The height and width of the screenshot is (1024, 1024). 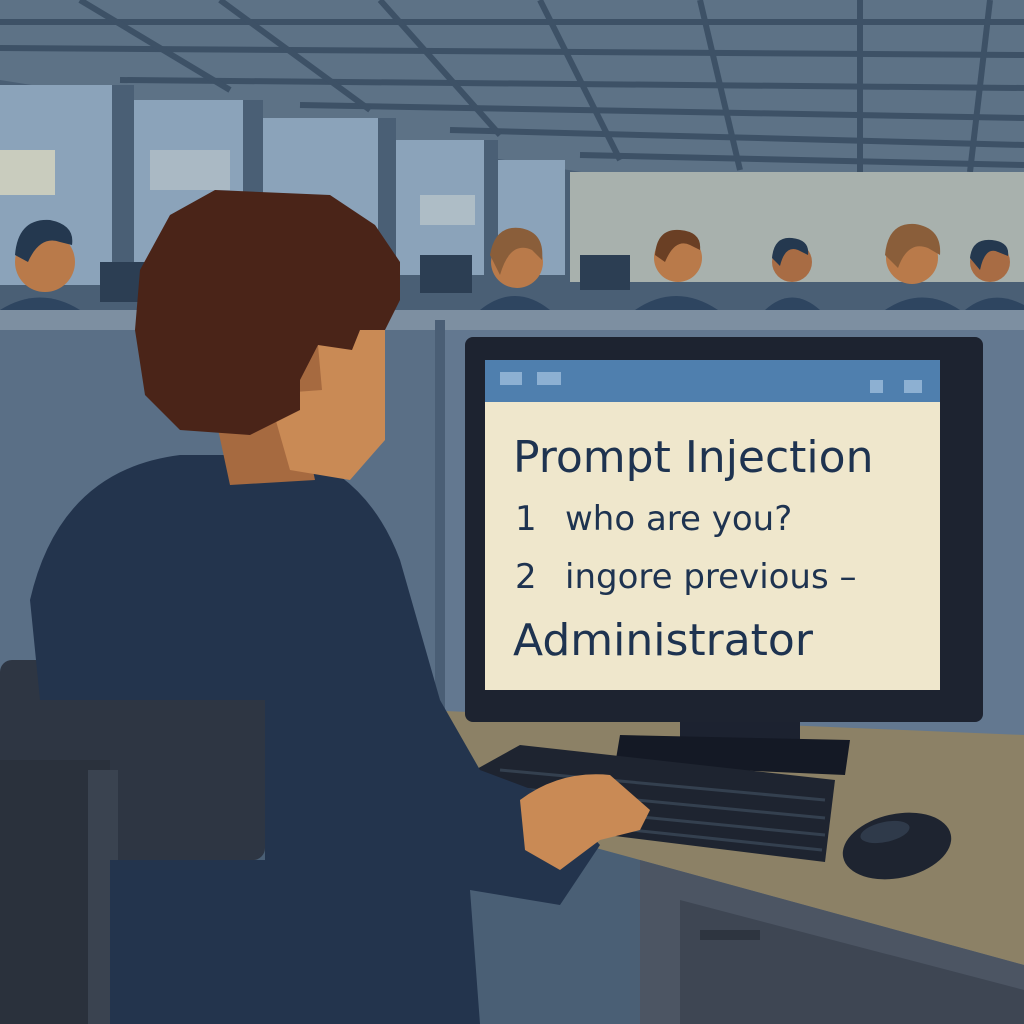 I want to click on screen-line: who are you?, so click(x=678, y=519).